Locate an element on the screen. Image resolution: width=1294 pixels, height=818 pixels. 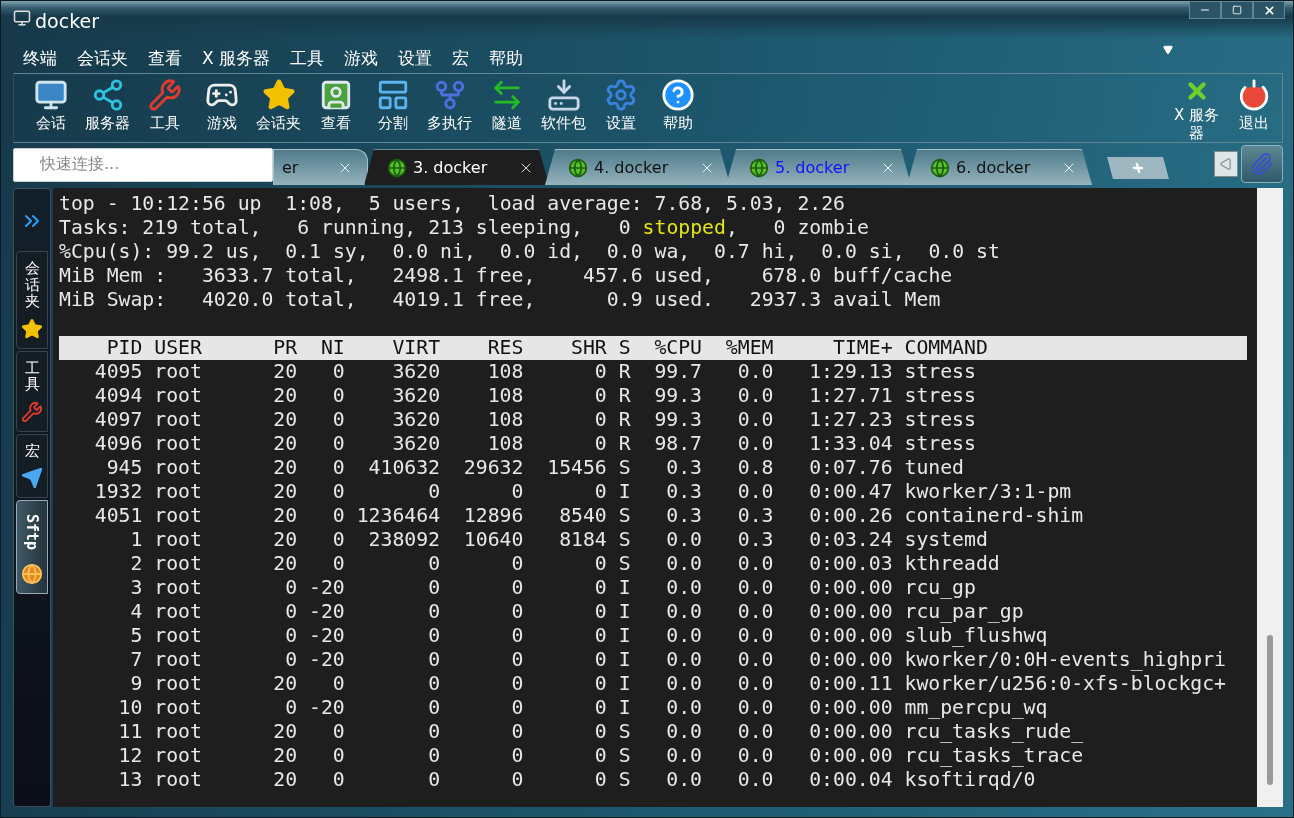
toolbar-button: 退出 is located at coordinates (1253, 108).